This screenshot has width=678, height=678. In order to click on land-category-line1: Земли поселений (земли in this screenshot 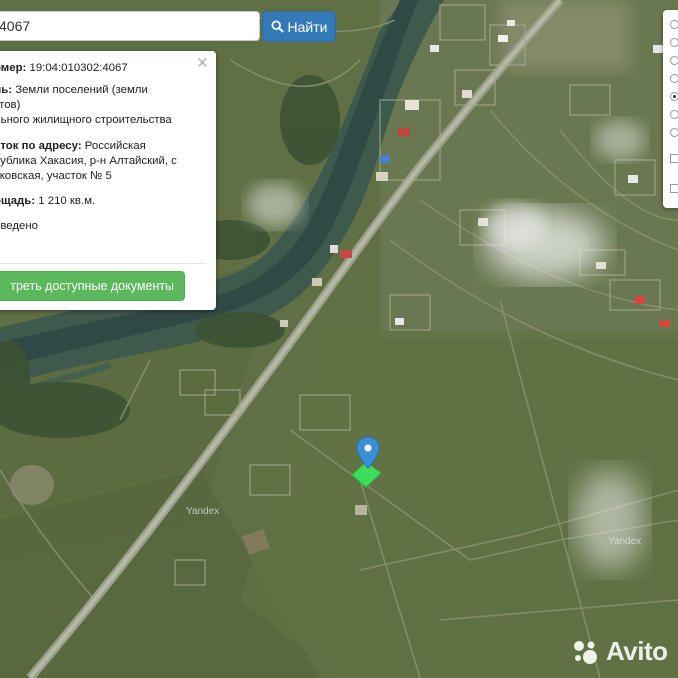, I will do `click(81, 90)`.